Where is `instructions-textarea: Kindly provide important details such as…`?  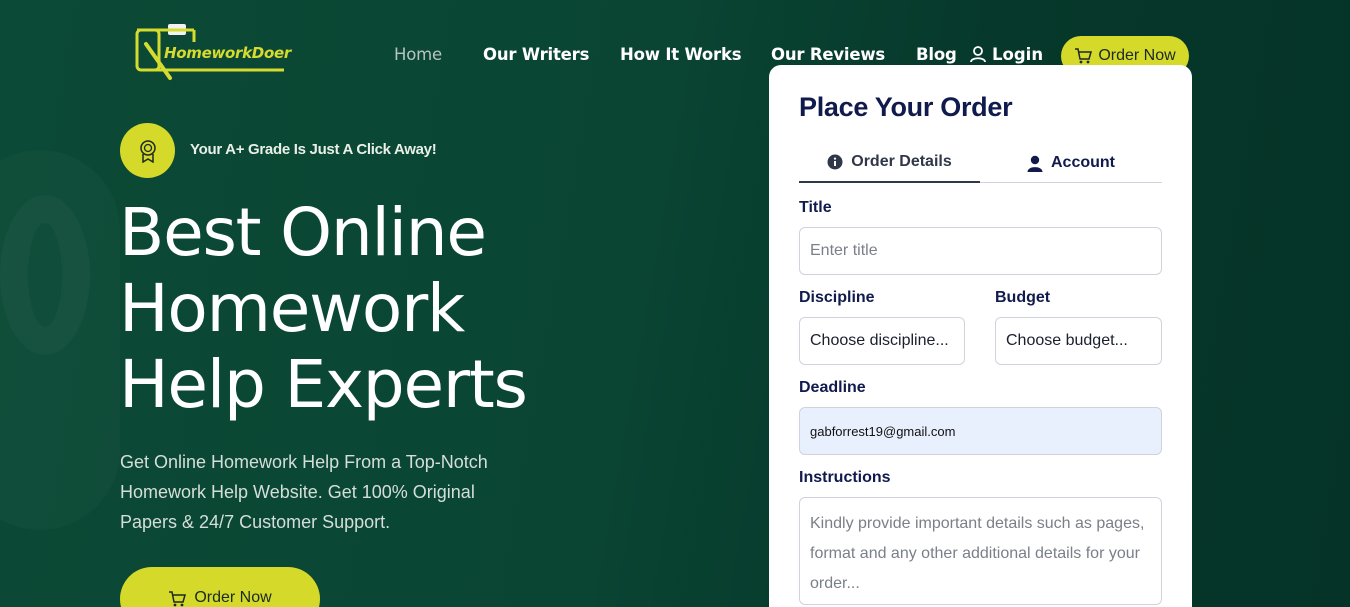
instructions-textarea: Kindly provide important details such as… is located at coordinates (980, 551).